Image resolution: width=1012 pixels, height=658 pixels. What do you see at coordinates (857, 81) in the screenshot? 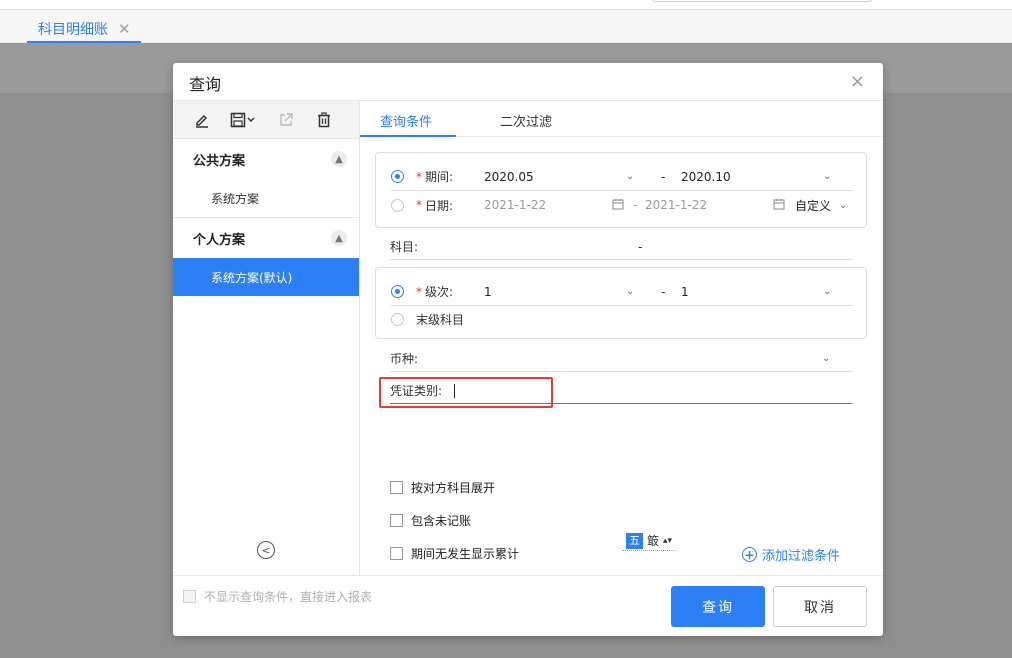
I see `close-icon: ×` at bounding box center [857, 81].